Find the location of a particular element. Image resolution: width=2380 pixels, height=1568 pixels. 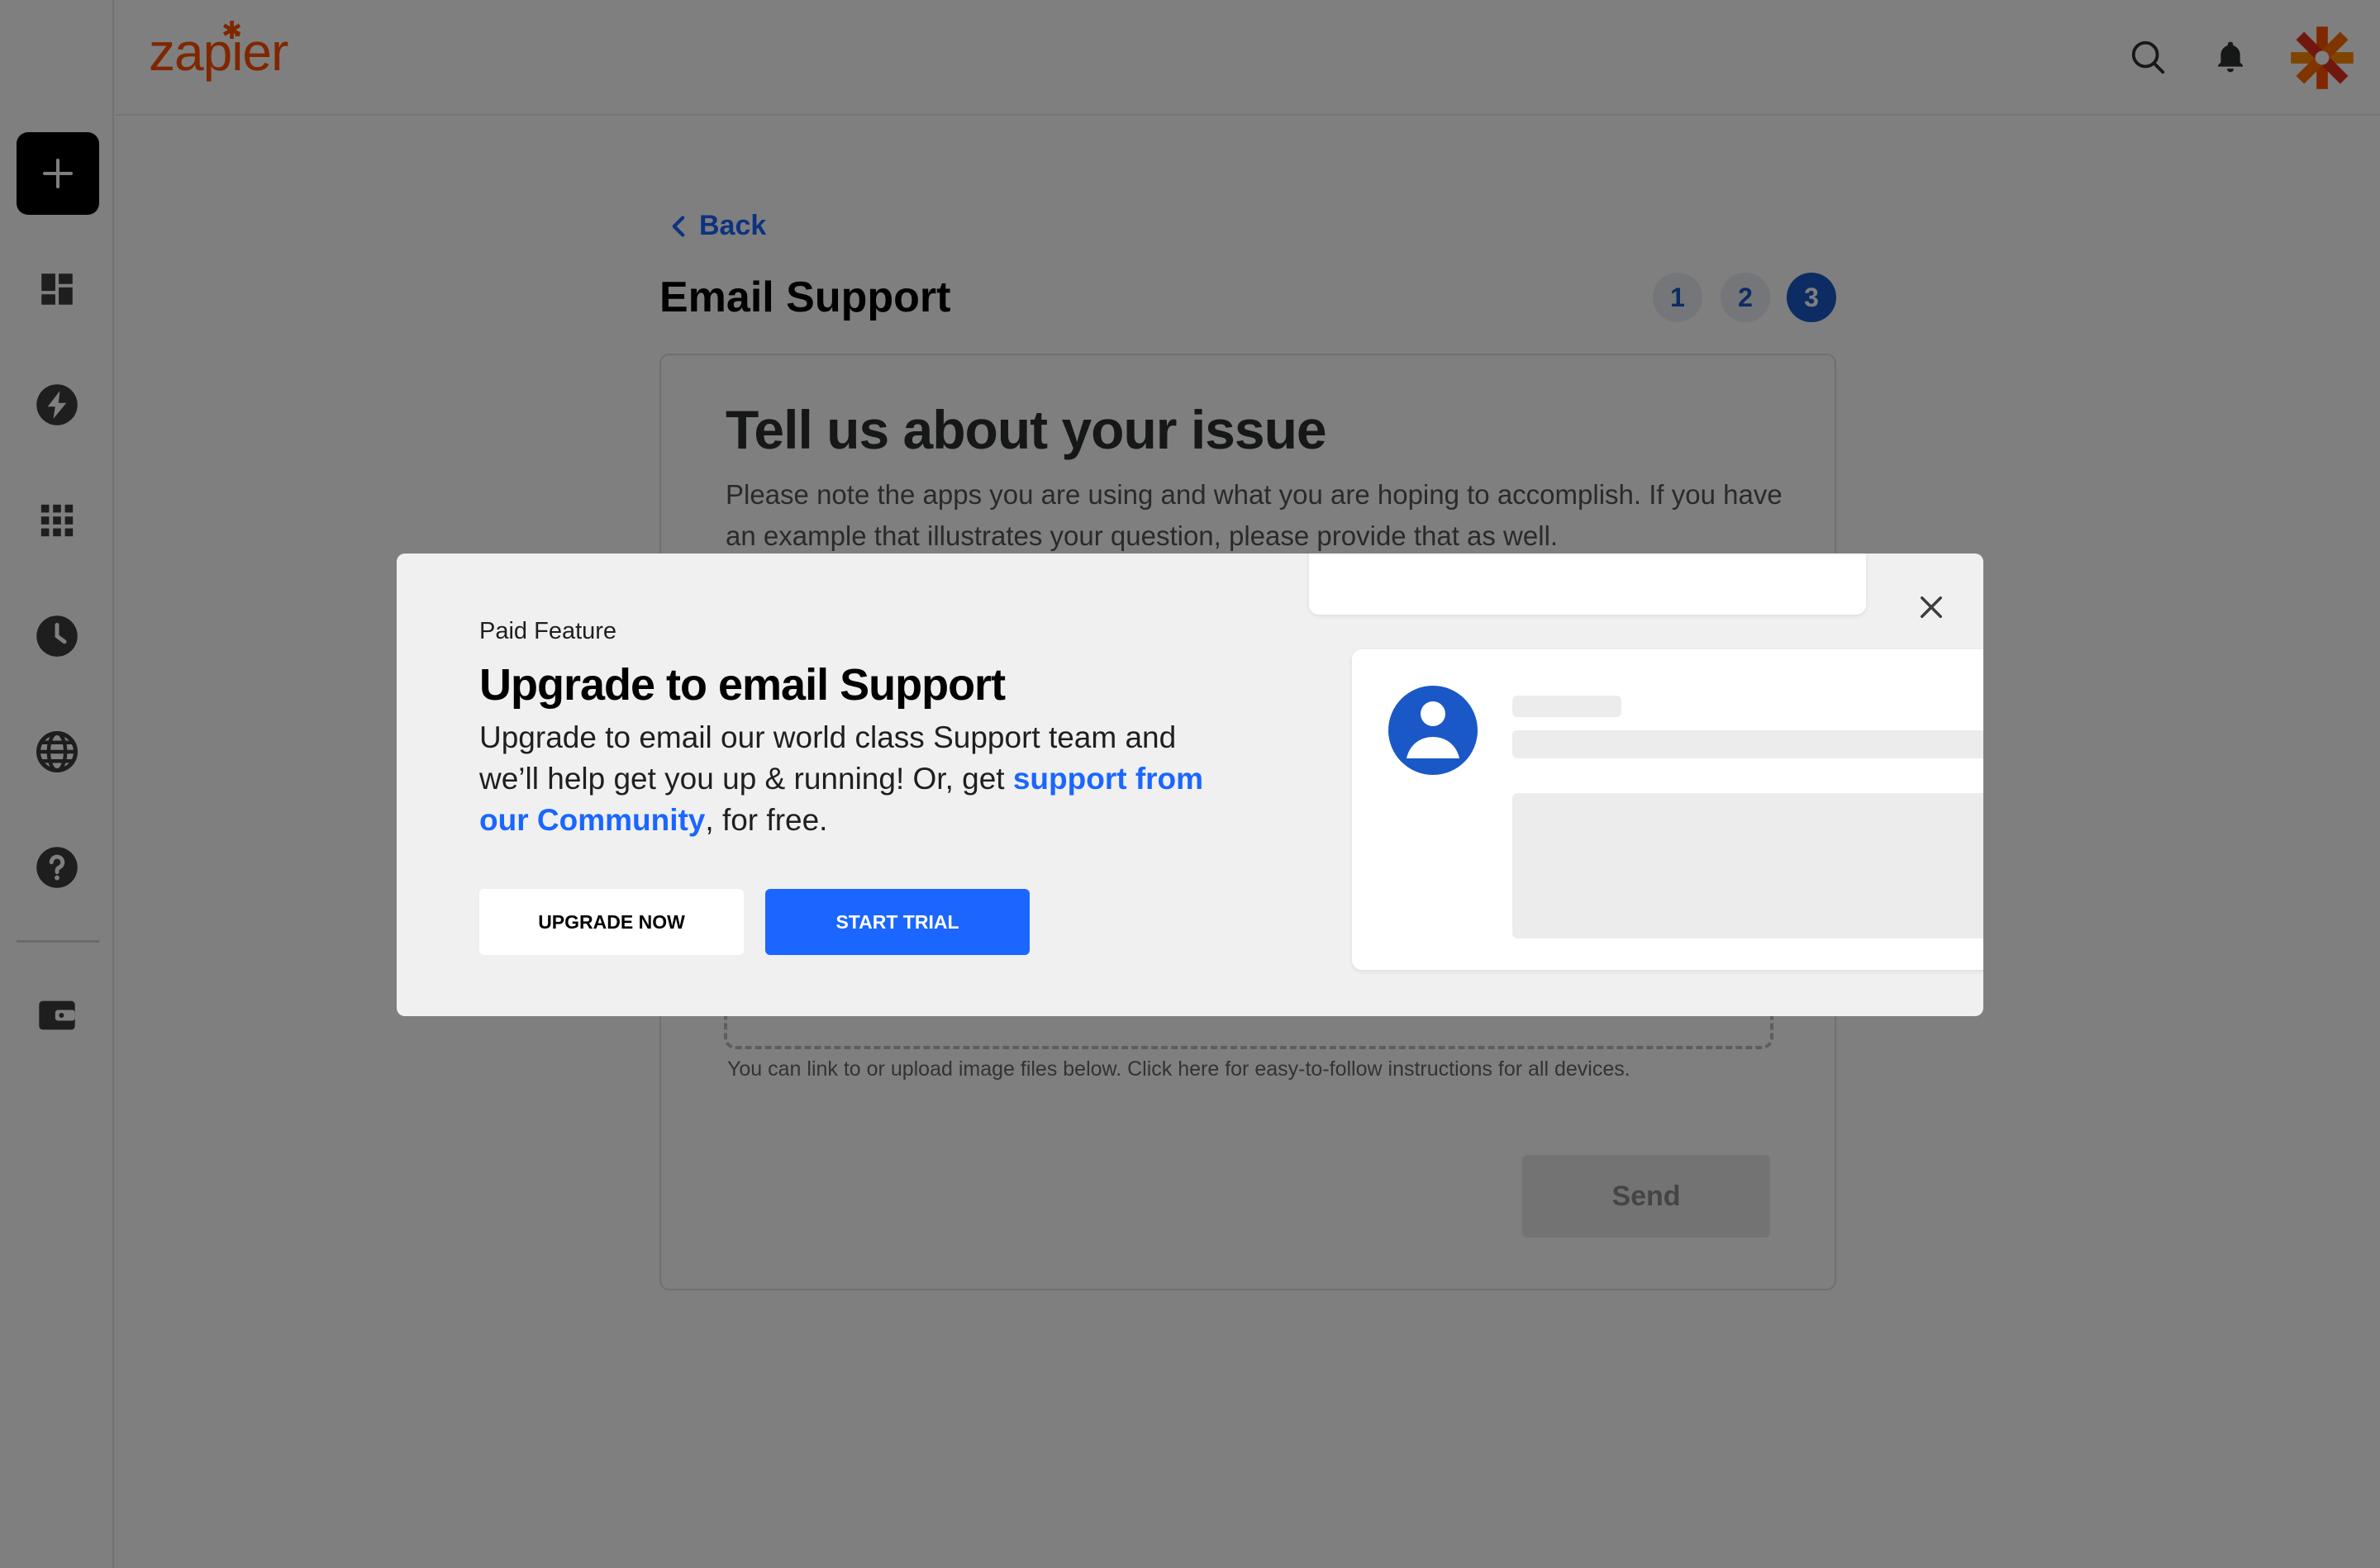

modal-body-suffix: , for free. is located at coordinates (766, 820).